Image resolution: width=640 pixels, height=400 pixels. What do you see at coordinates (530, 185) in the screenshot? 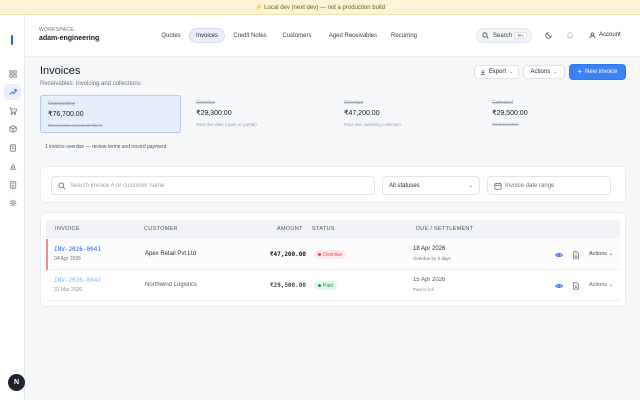
I see `date-range-placeholder: Invoice date range` at bounding box center [530, 185].